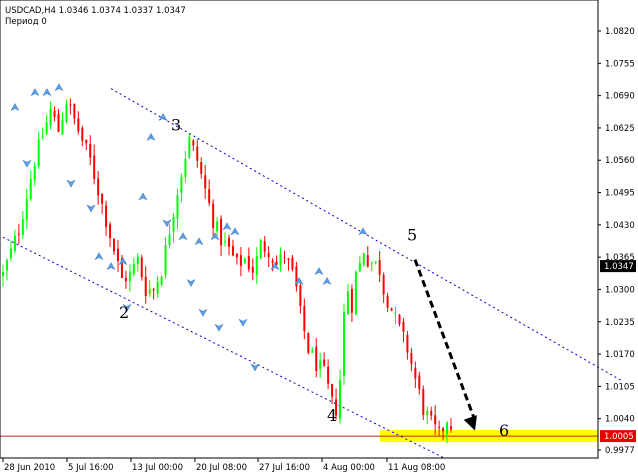 This screenshot has width=638, height=475. Describe the element at coordinates (620, 129) in the screenshot. I see `y-tick-label: 1.0625` at that location.